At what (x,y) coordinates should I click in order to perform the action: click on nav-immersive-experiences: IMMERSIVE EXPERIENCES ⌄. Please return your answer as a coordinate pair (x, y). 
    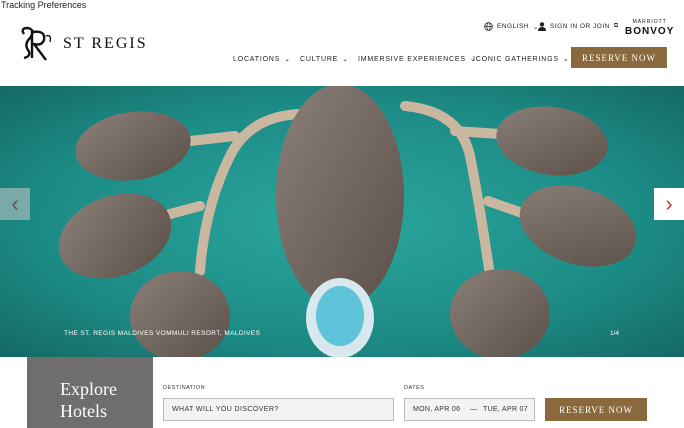
    Looking at the image, I should click on (417, 59).